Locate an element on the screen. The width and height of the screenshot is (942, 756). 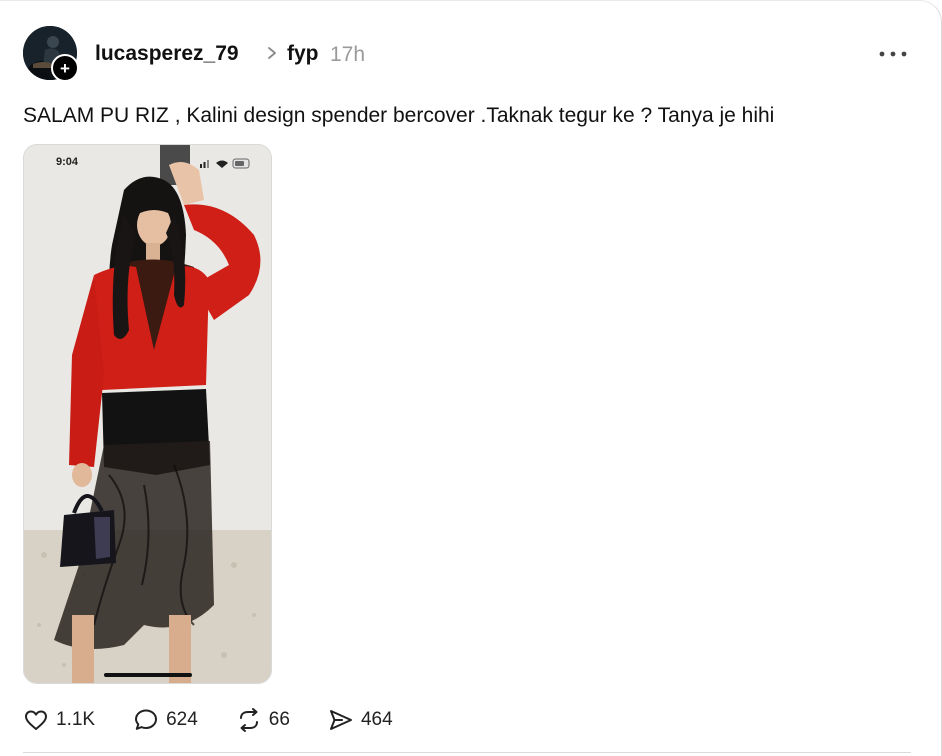
more-horizontal-icon is located at coordinates (893, 54).